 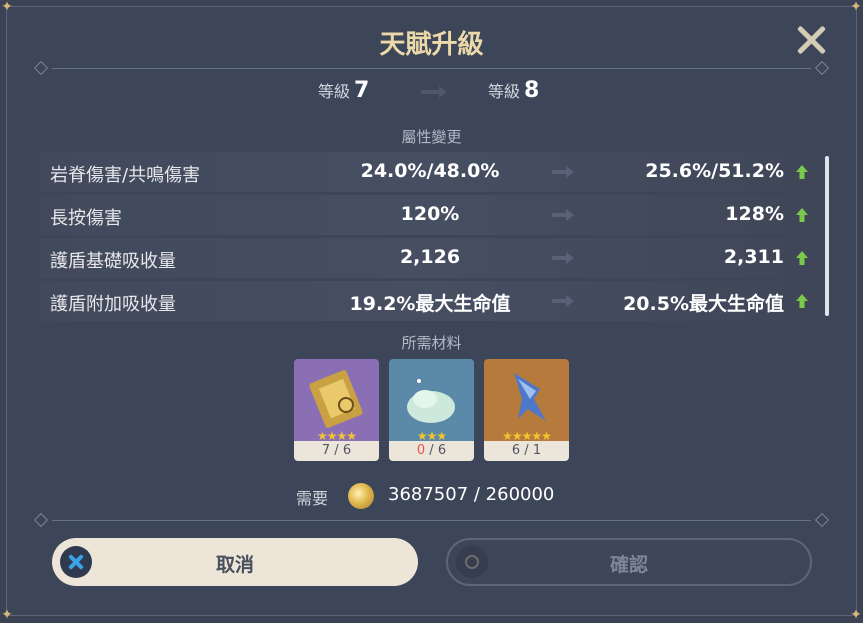 I want to click on stat-row: 護盾基礎吸收量 2,126 2,311, so click(x=428, y=258).